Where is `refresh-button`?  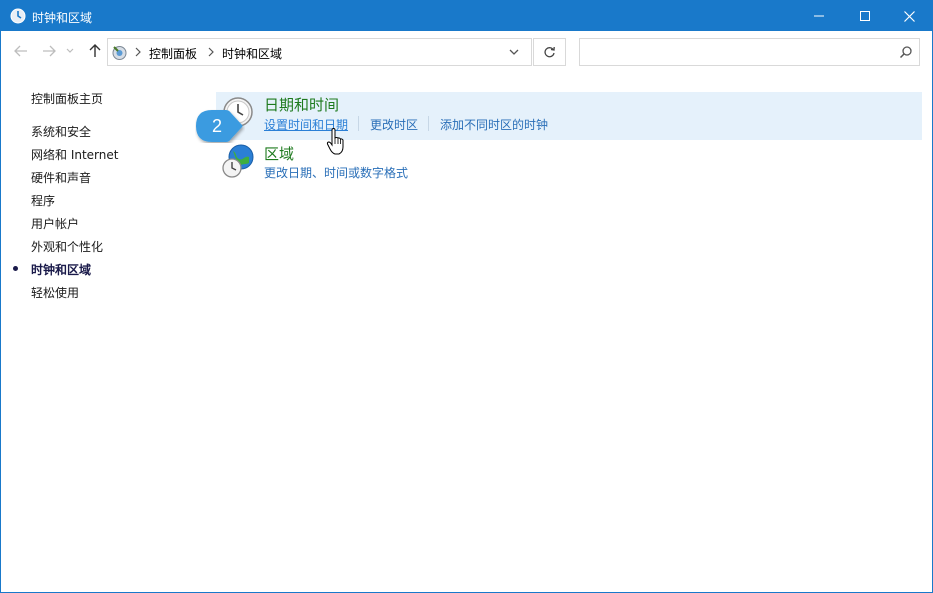 refresh-button is located at coordinates (549, 52).